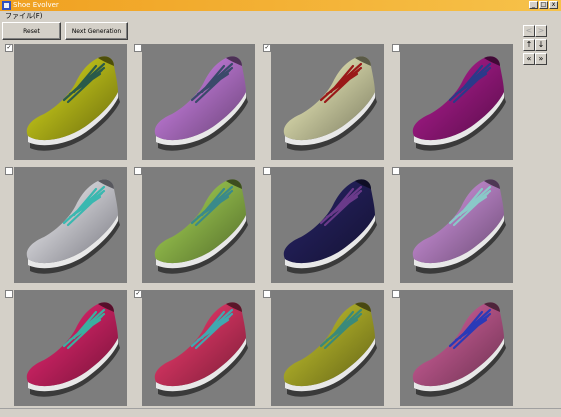 This screenshot has height=417, width=561. What do you see at coordinates (24, 16) in the screenshot?
I see `menu-file: ファイル(F)` at bounding box center [24, 16].